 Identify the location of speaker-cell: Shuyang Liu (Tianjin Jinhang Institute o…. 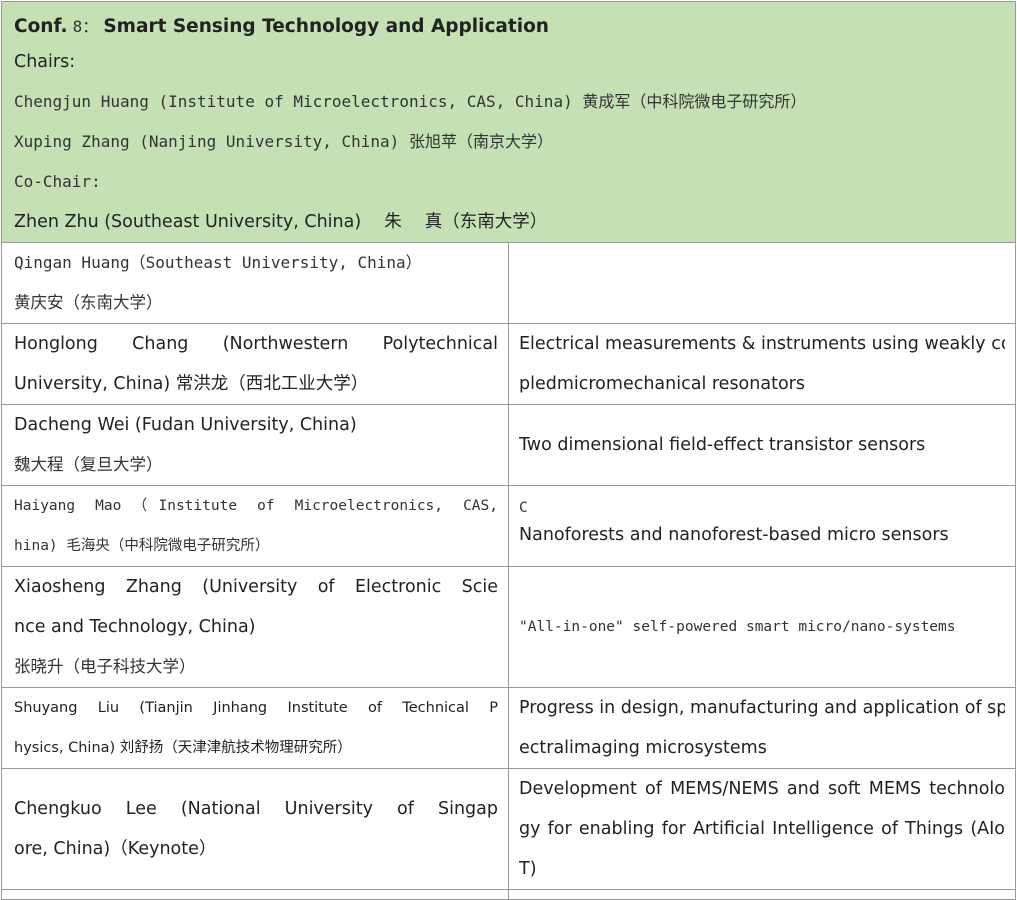
(255, 728).